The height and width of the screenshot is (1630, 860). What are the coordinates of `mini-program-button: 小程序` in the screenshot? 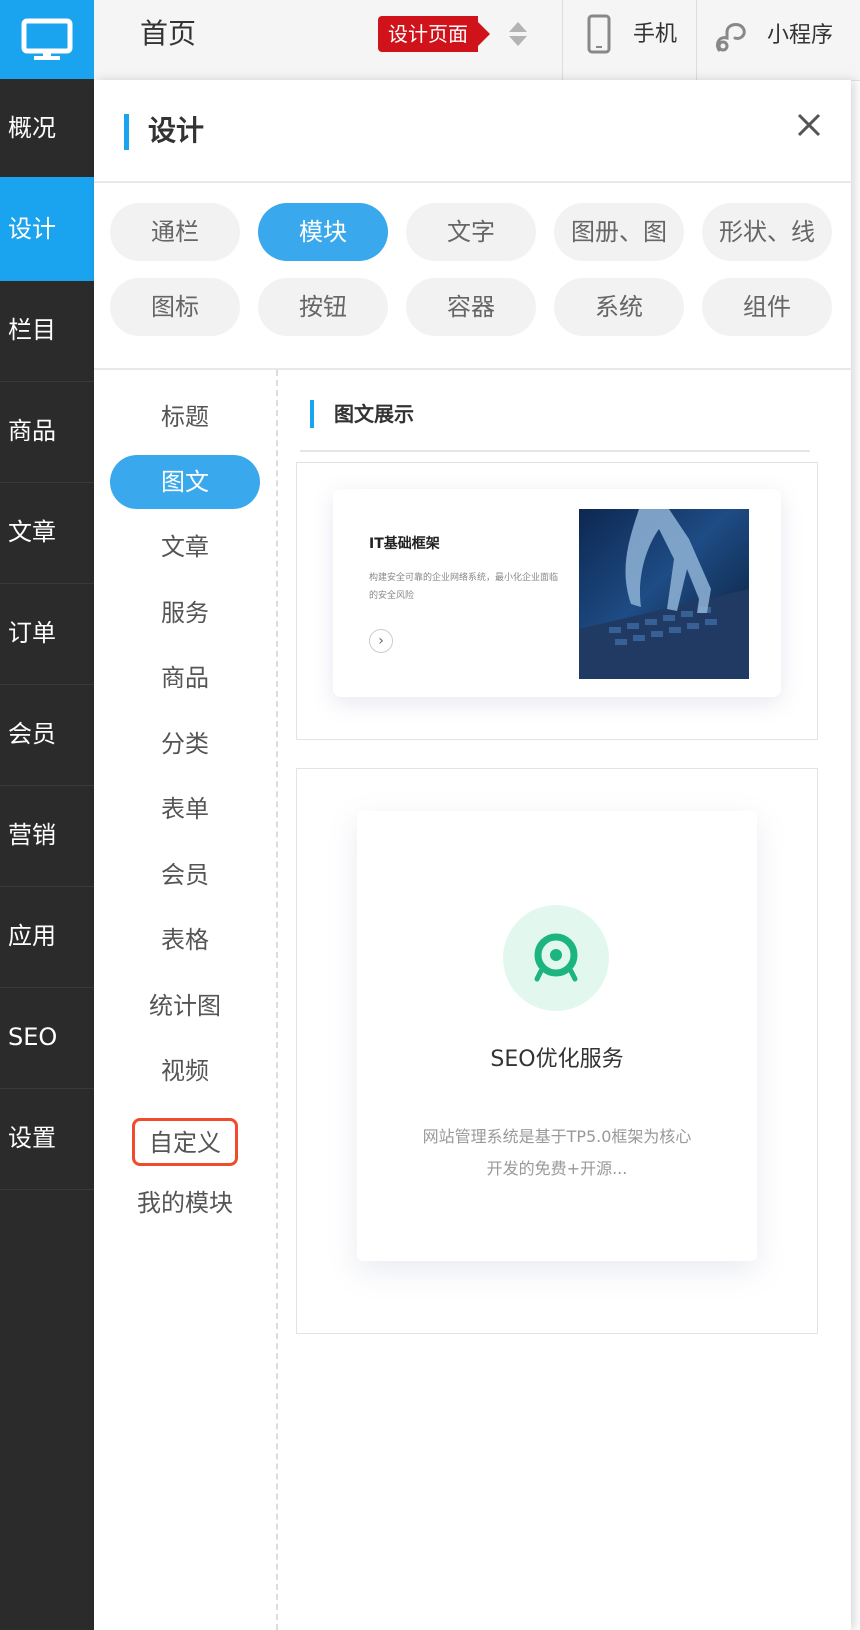 It's located at (778, 40).